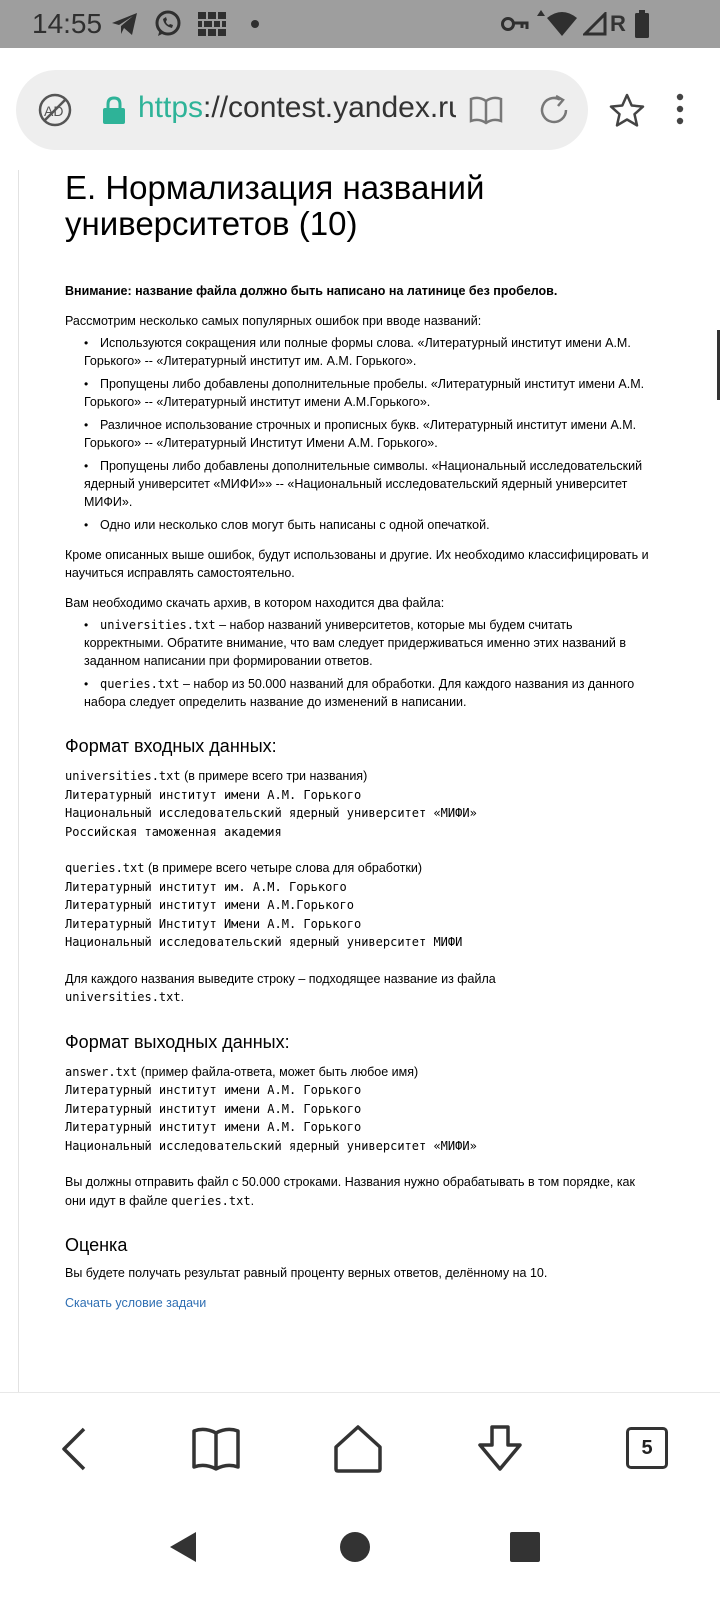 The image size is (720, 1600). I want to click on browser-toolbar: AD https://contest.yandex.ru, so click(360, 109).